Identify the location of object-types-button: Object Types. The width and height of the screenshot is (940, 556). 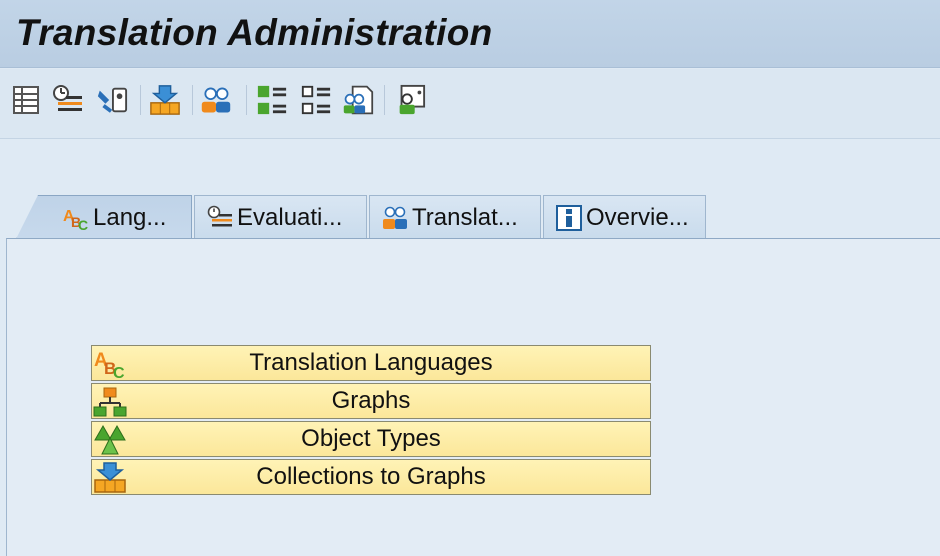
(371, 439).